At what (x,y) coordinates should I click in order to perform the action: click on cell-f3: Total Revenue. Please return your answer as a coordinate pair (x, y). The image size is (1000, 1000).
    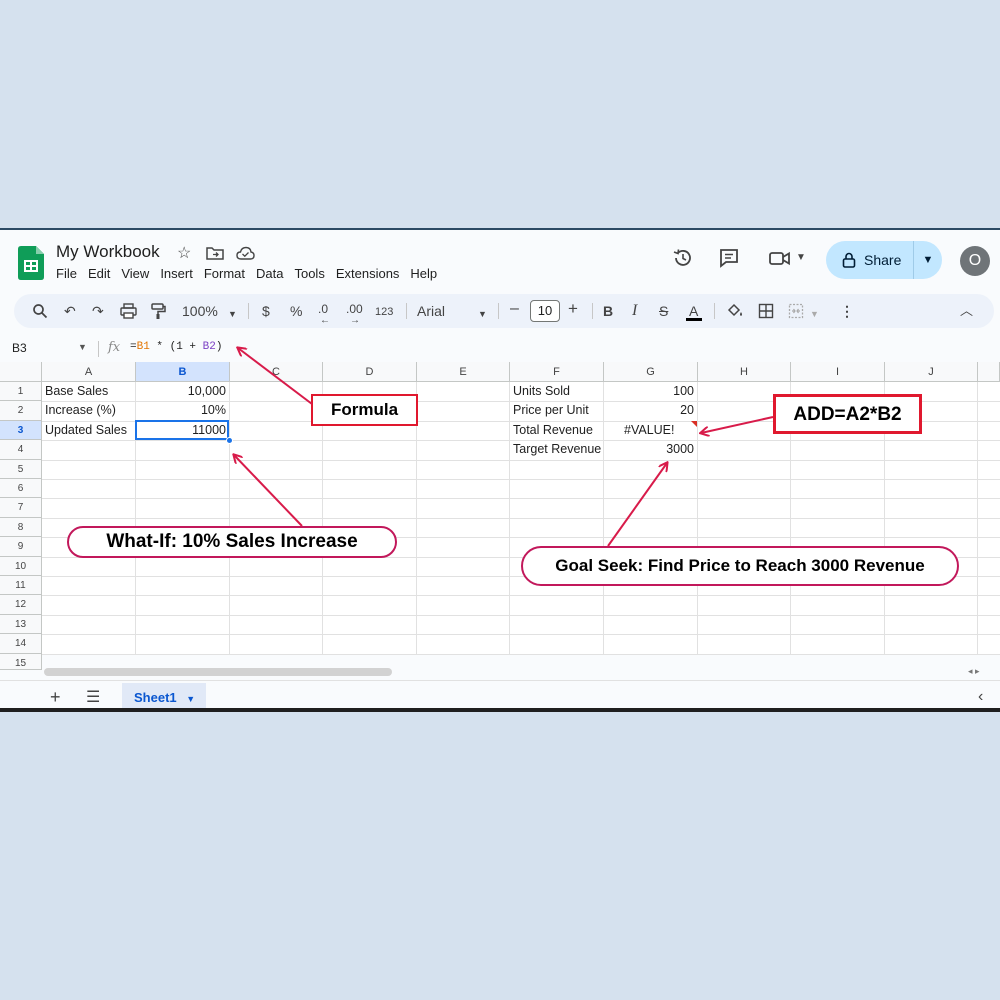
    Looking at the image, I should click on (557, 430).